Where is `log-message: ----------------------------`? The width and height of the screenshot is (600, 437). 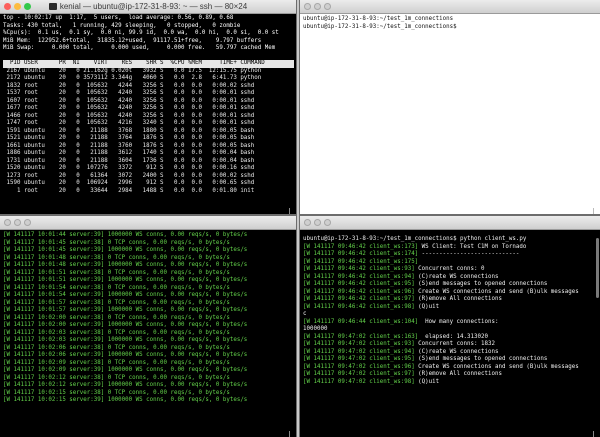 log-message: ---------------------------- is located at coordinates (469, 254).